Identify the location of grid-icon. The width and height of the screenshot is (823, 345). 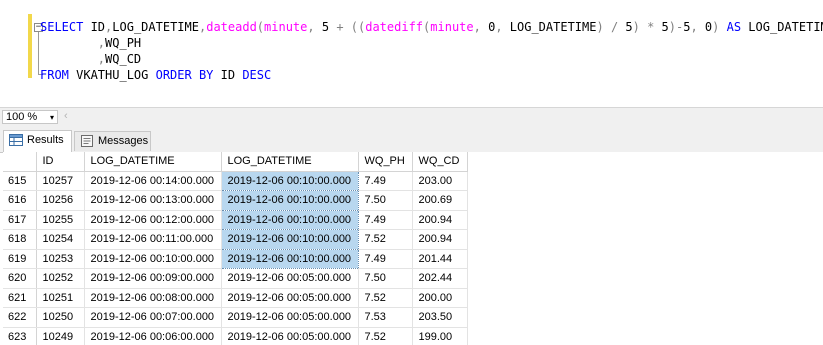
(16, 140).